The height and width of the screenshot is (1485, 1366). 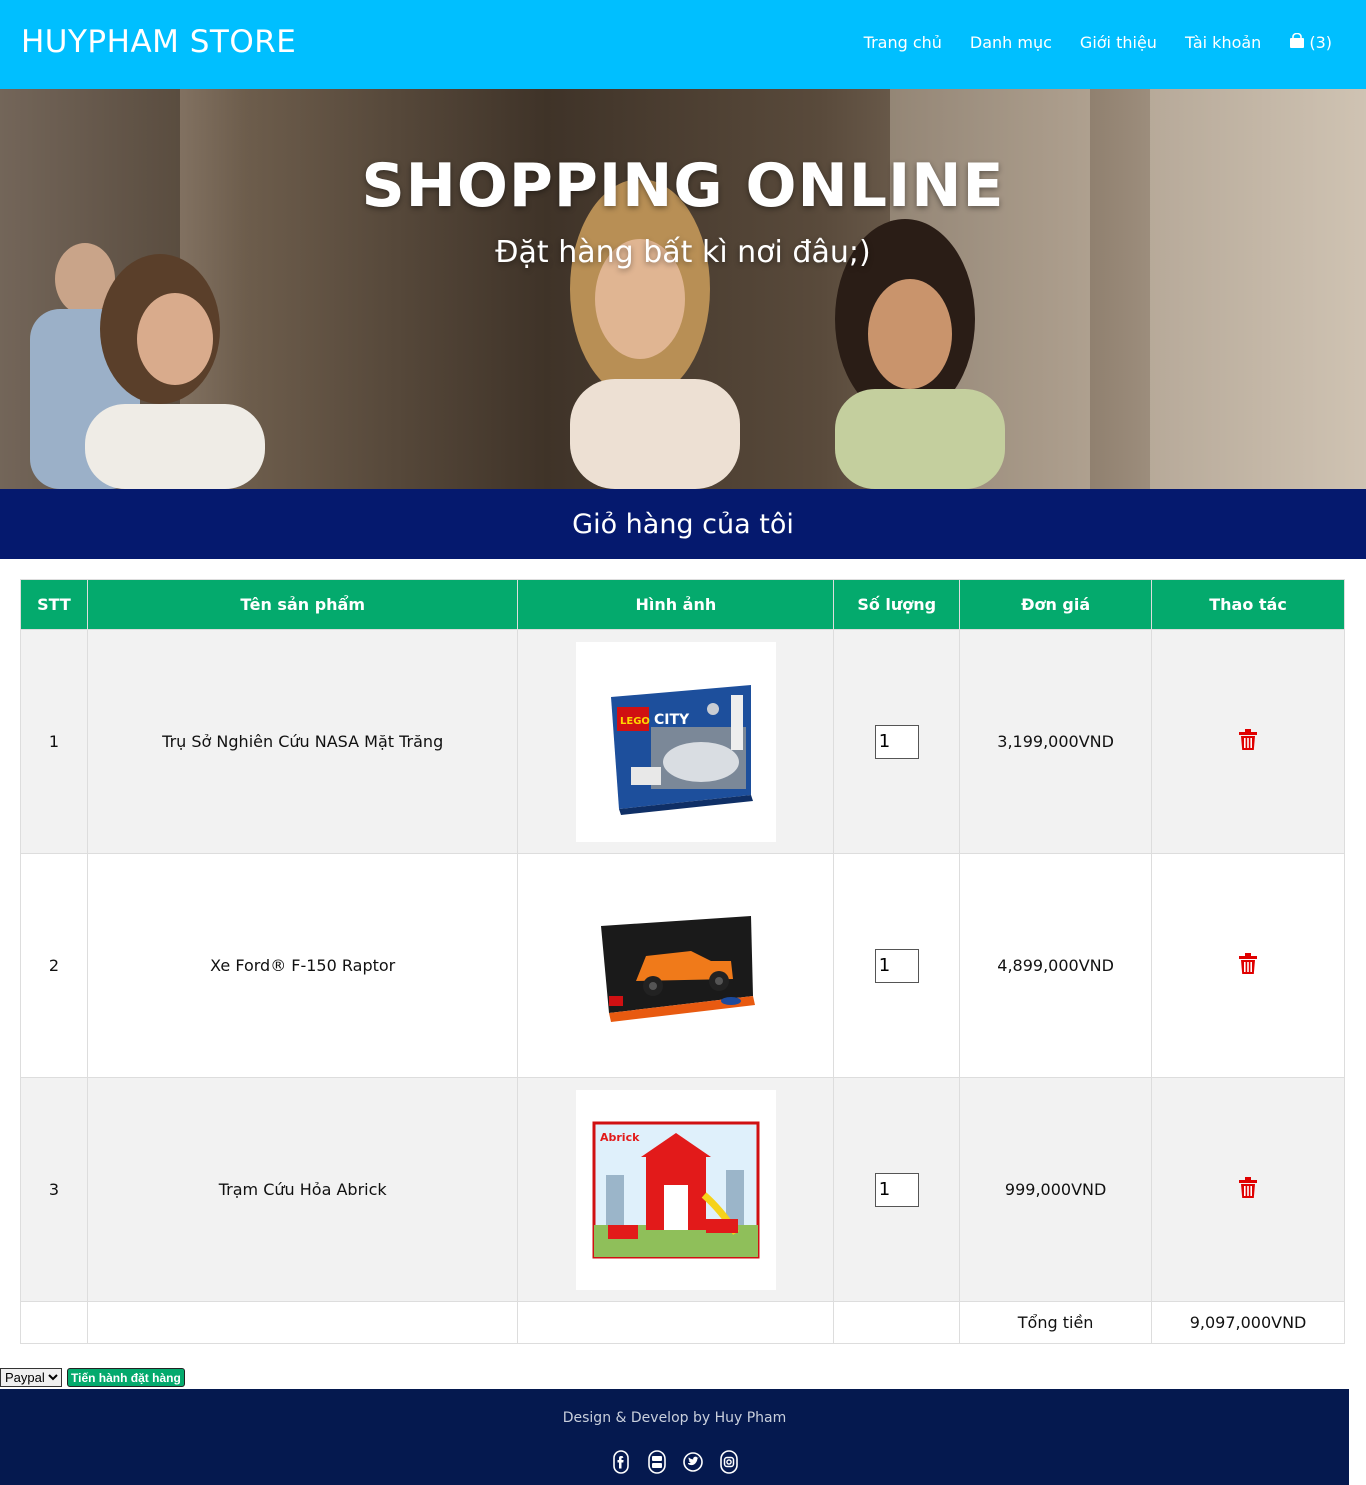 I want to click on product-name: Trụ Sở Nghiên Cứu NASA Mặt Trăng, so click(x=302, y=741).